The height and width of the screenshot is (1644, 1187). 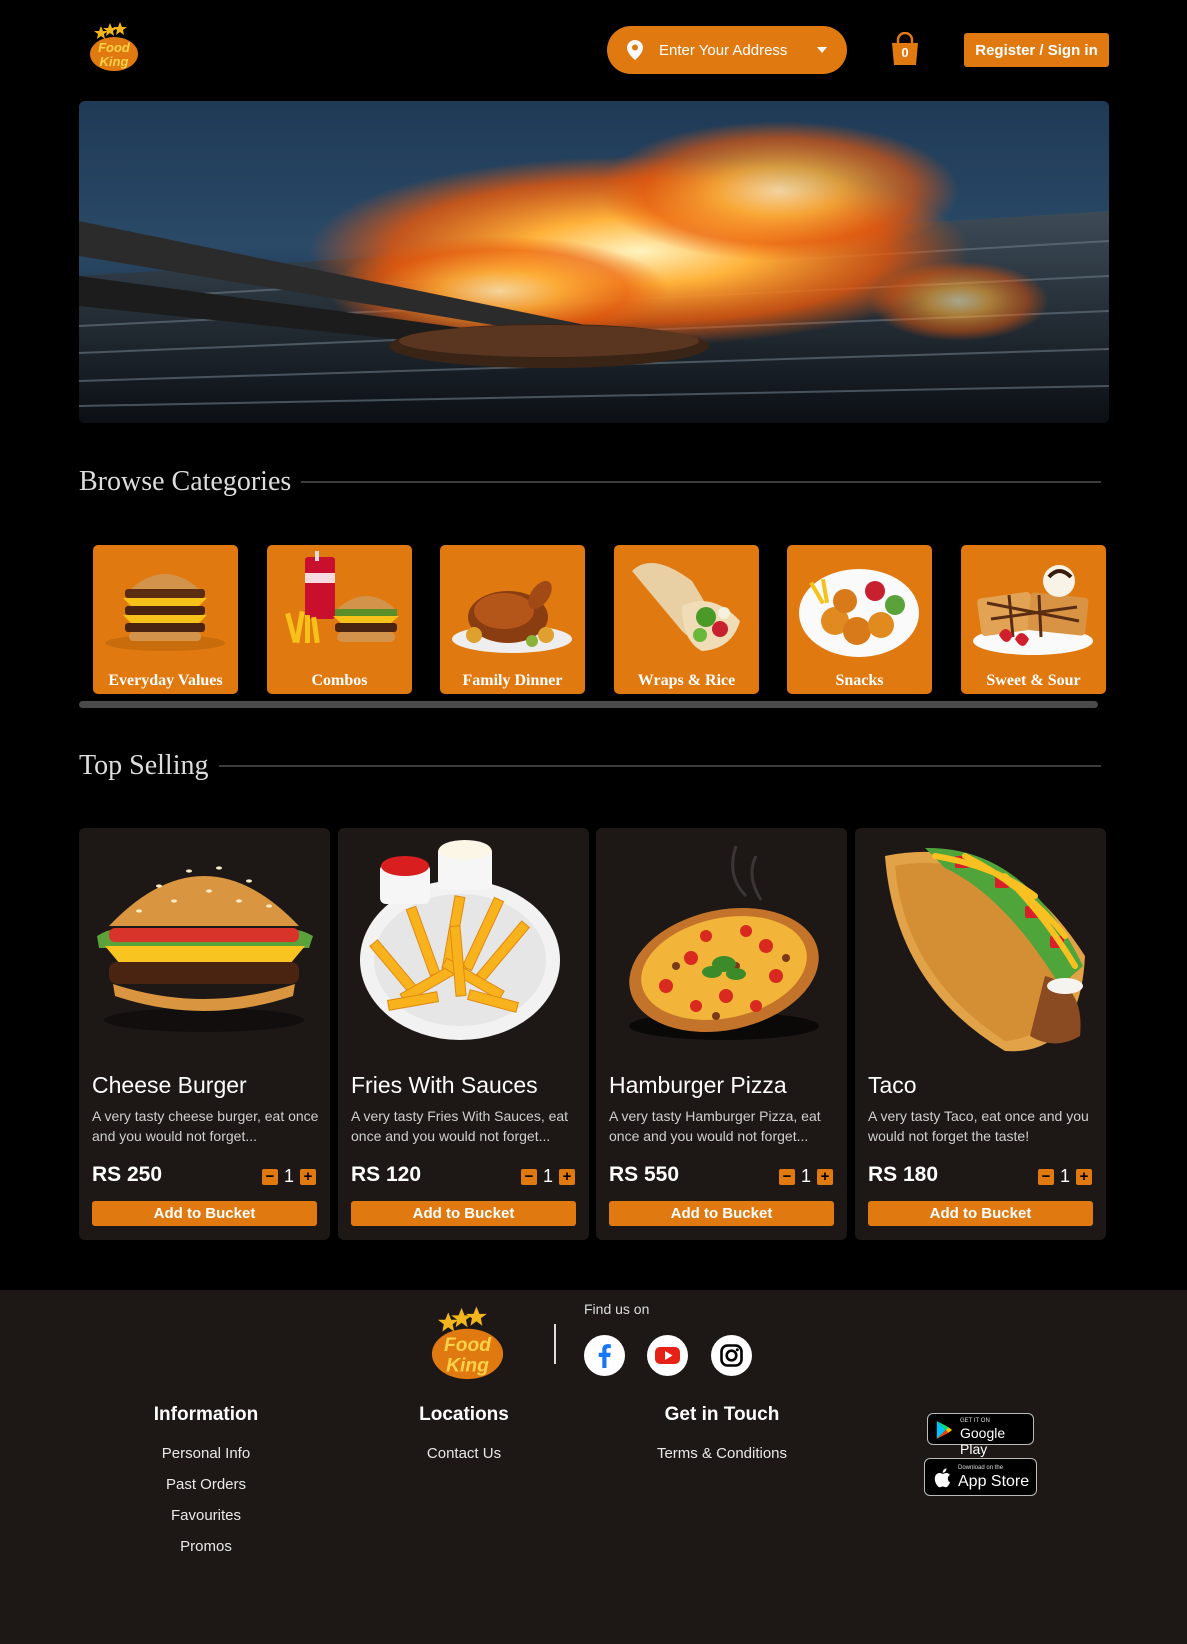 I want to click on facebook-link, so click(x=604, y=1355).